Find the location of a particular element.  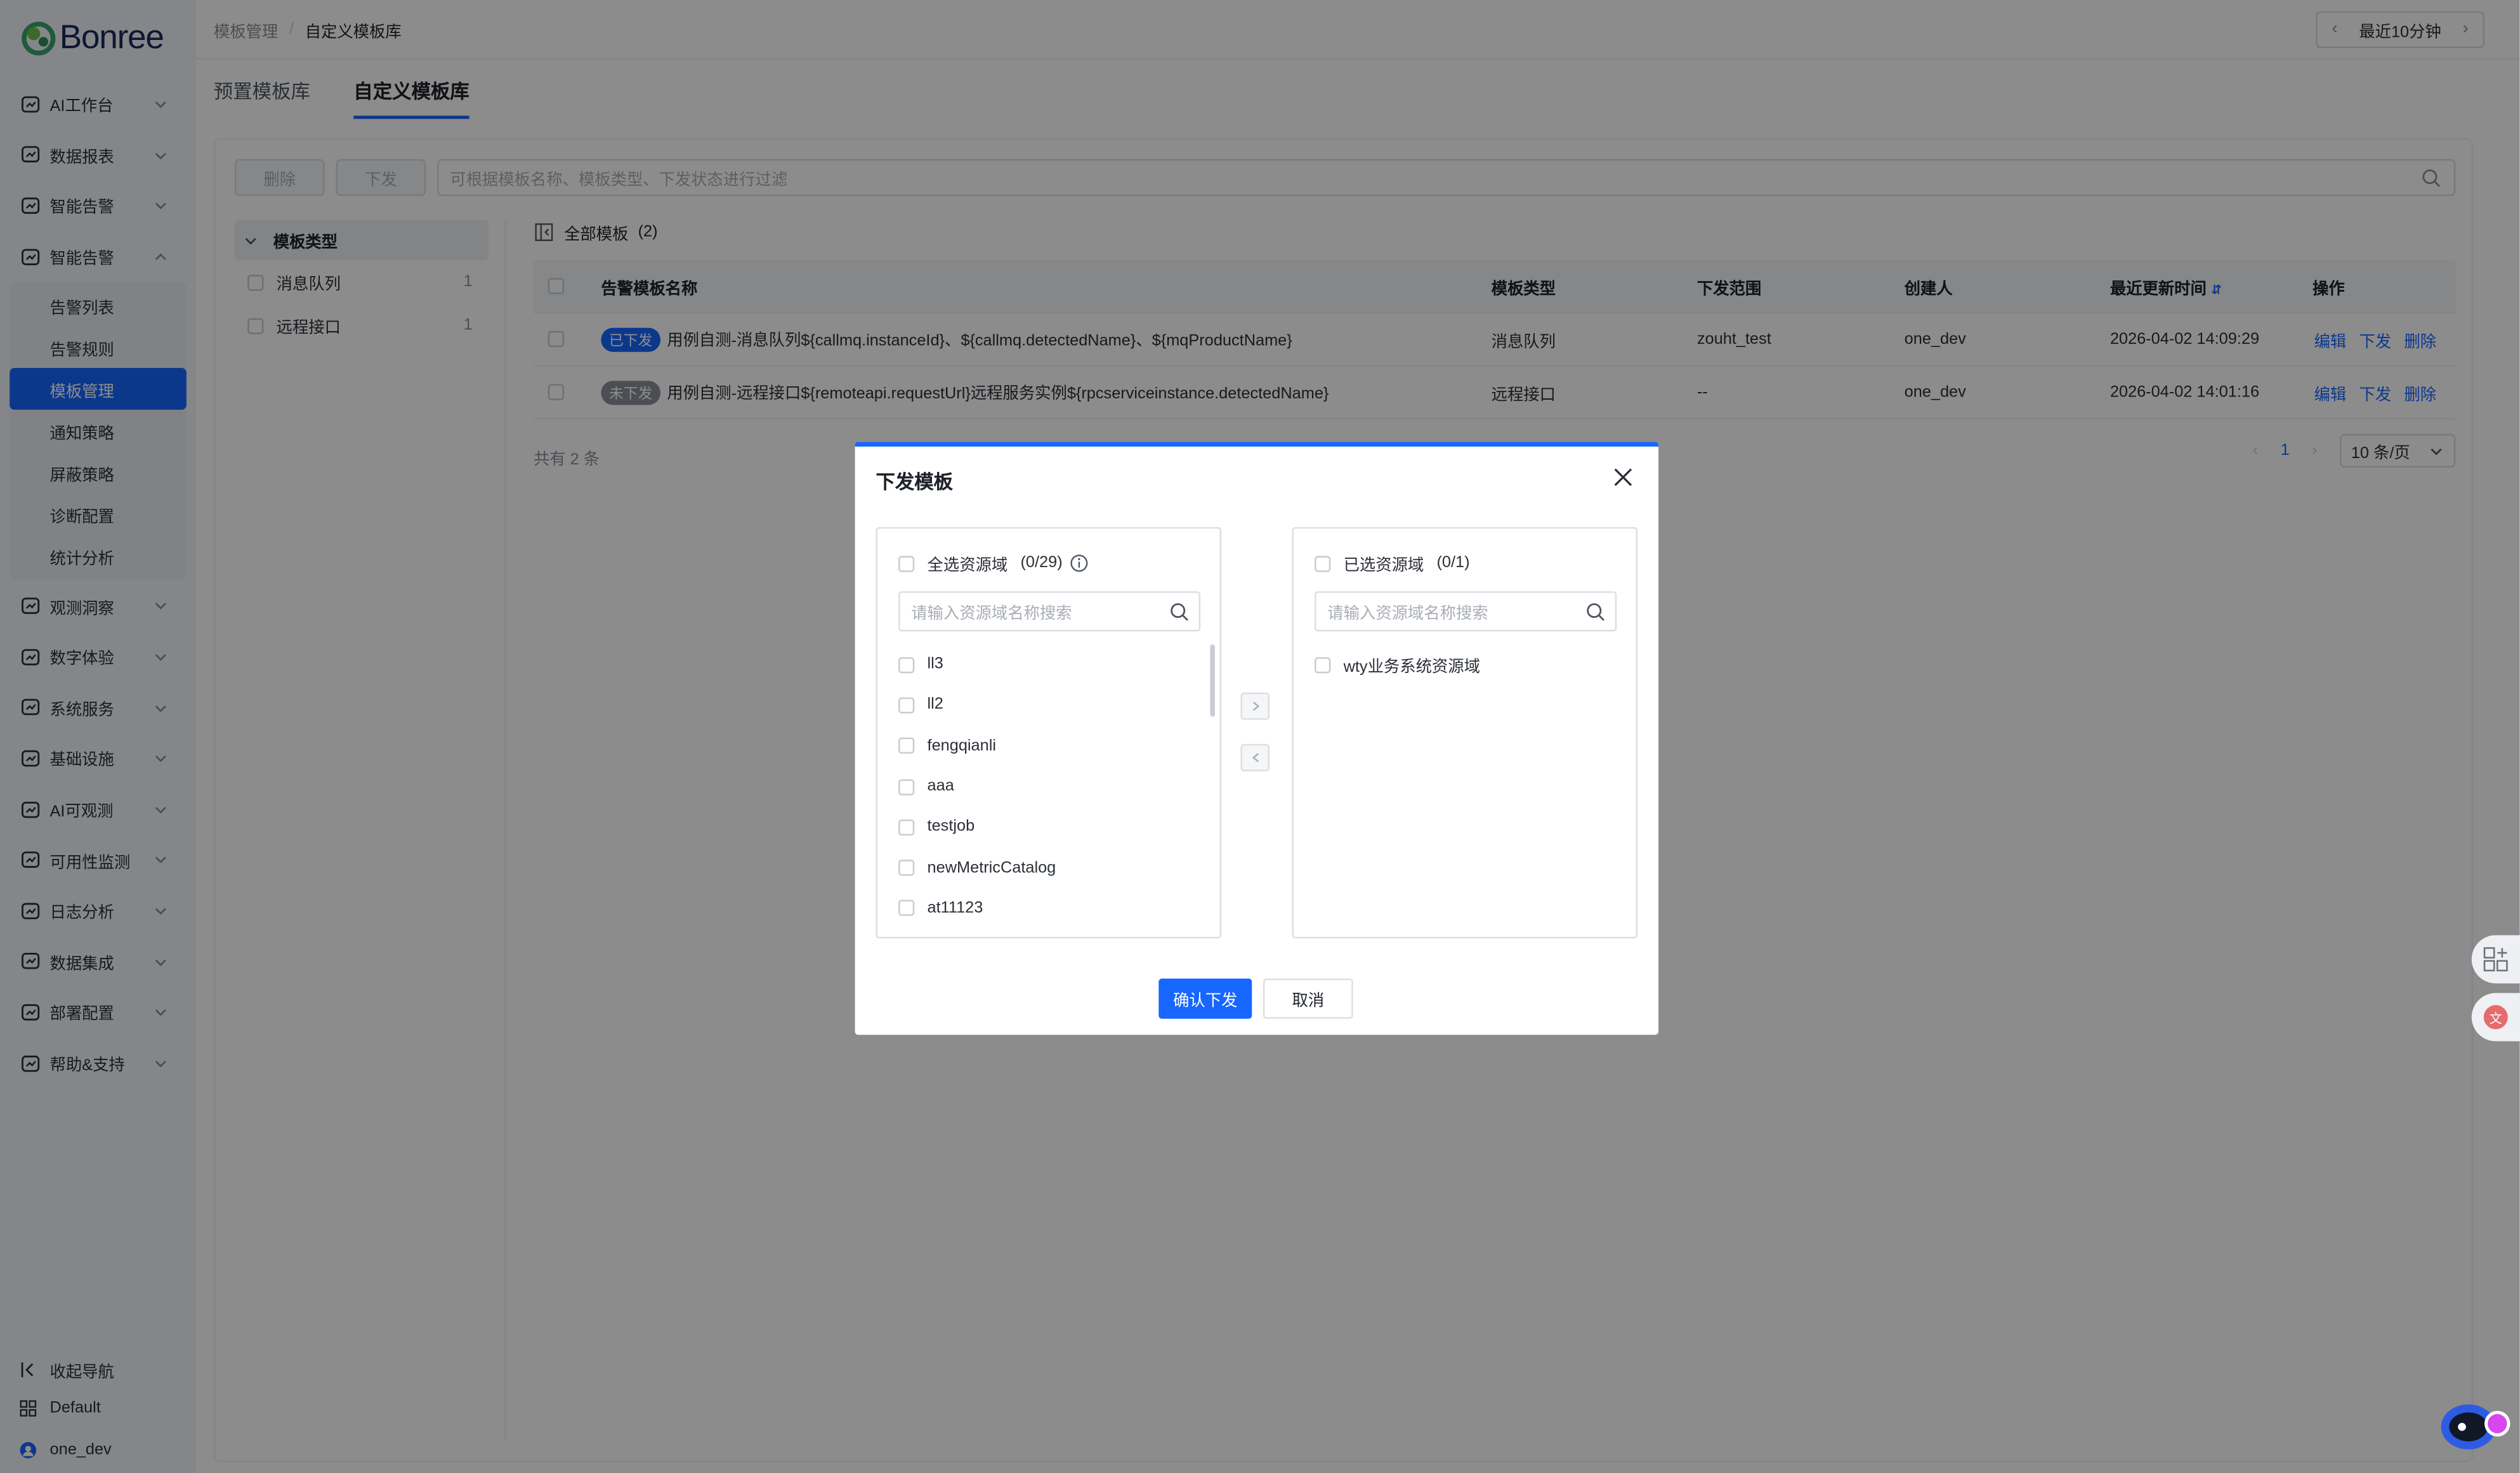

list-item: aaa is located at coordinates (1049, 786).